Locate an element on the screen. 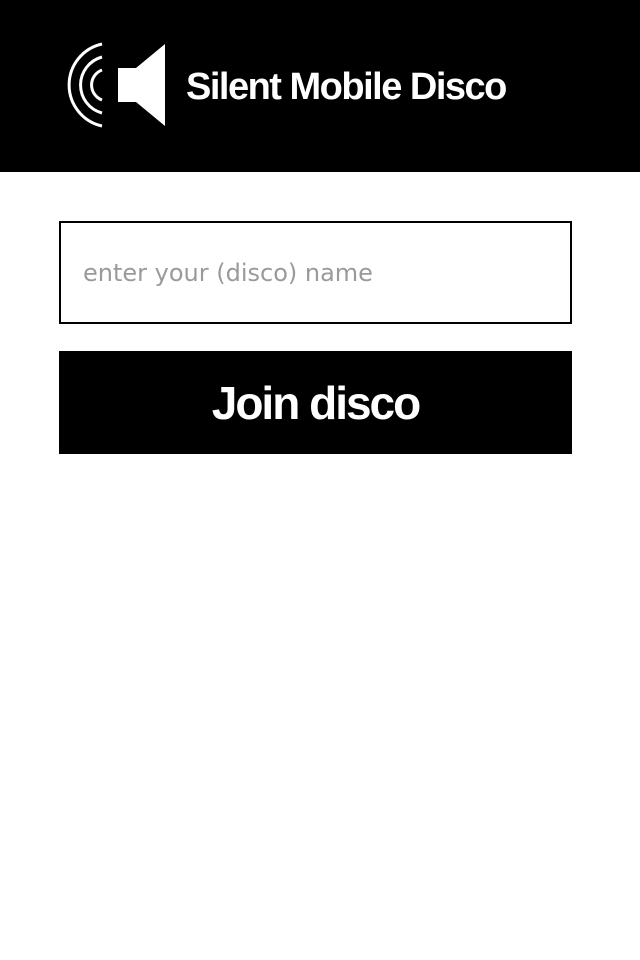 Image resolution: width=640 pixels, height=960 pixels. app-title: Silent Mobile Disco is located at coordinates (346, 87).